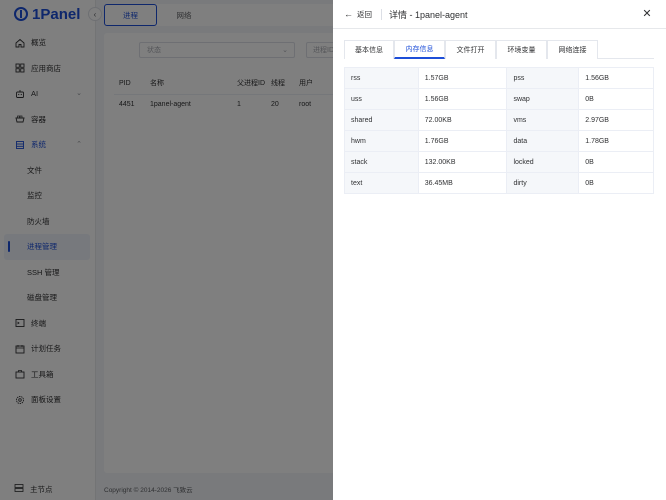 The height and width of the screenshot is (500, 666). What do you see at coordinates (463, 162) in the screenshot?
I see `mem-value: 132.00KB` at bounding box center [463, 162].